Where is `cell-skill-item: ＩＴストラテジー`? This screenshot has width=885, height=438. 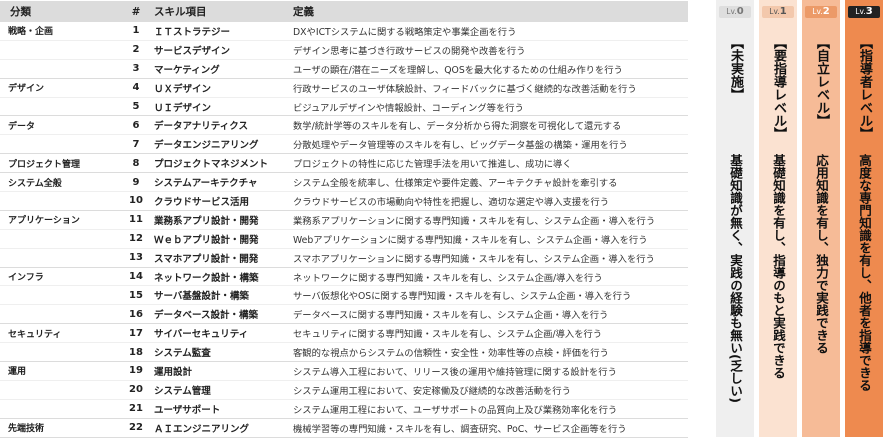 cell-skill-item: ＩＴストラテジー is located at coordinates (192, 32).